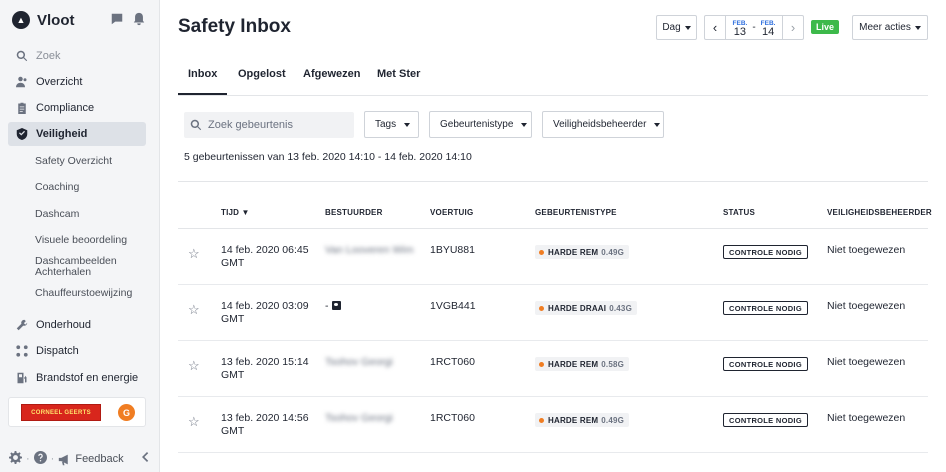  Describe the element at coordinates (92, 161) in the screenshot. I see `sidebar-subitem-safety-overzicht: Safety Overzicht` at that location.